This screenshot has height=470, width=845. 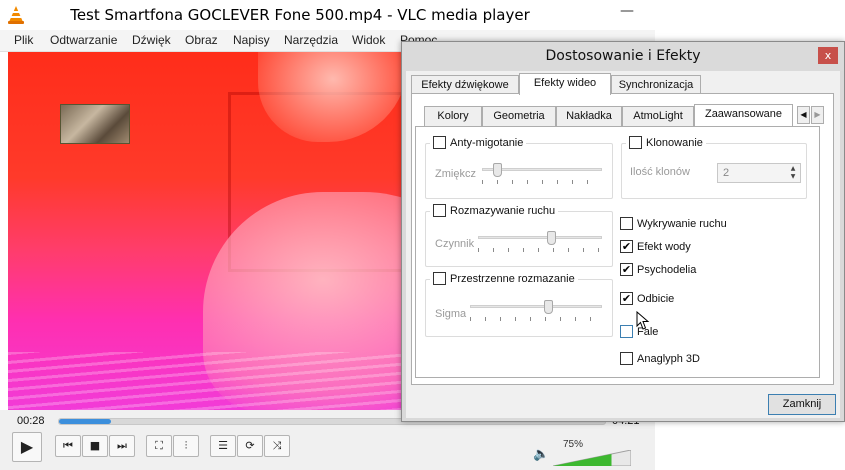 What do you see at coordinates (626, 246) in the screenshot?
I see `water-effect-checkbox: ✔` at bounding box center [626, 246].